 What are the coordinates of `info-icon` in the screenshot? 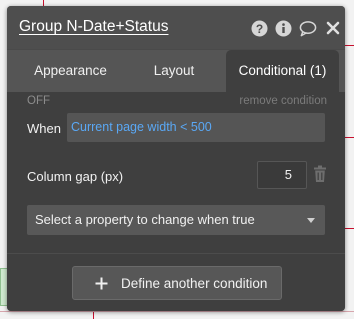 It's located at (283, 28).